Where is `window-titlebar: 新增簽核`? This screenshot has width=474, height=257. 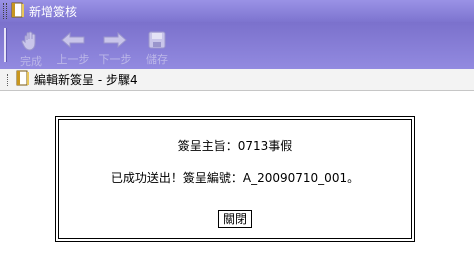 window-titlebar: 新增簽核 is located at coordinates (237, 11).